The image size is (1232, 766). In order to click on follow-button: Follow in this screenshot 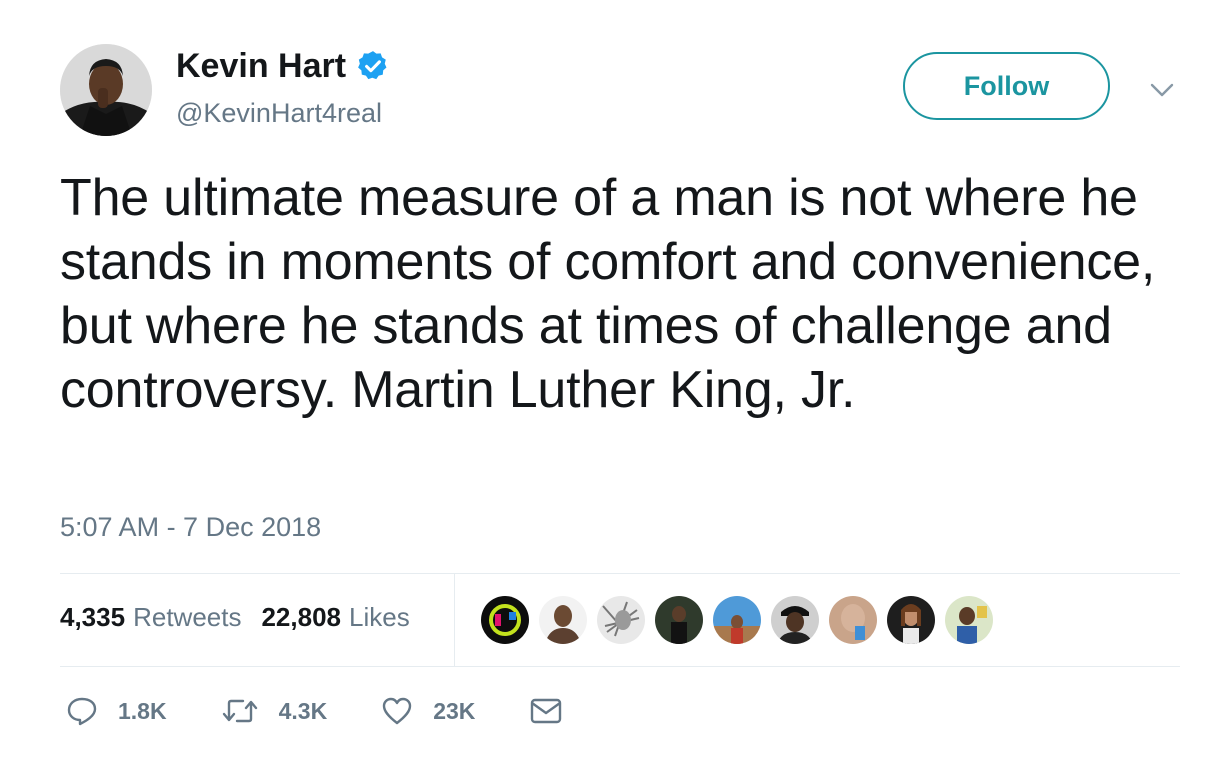, I will do `click(1006, 86)`.